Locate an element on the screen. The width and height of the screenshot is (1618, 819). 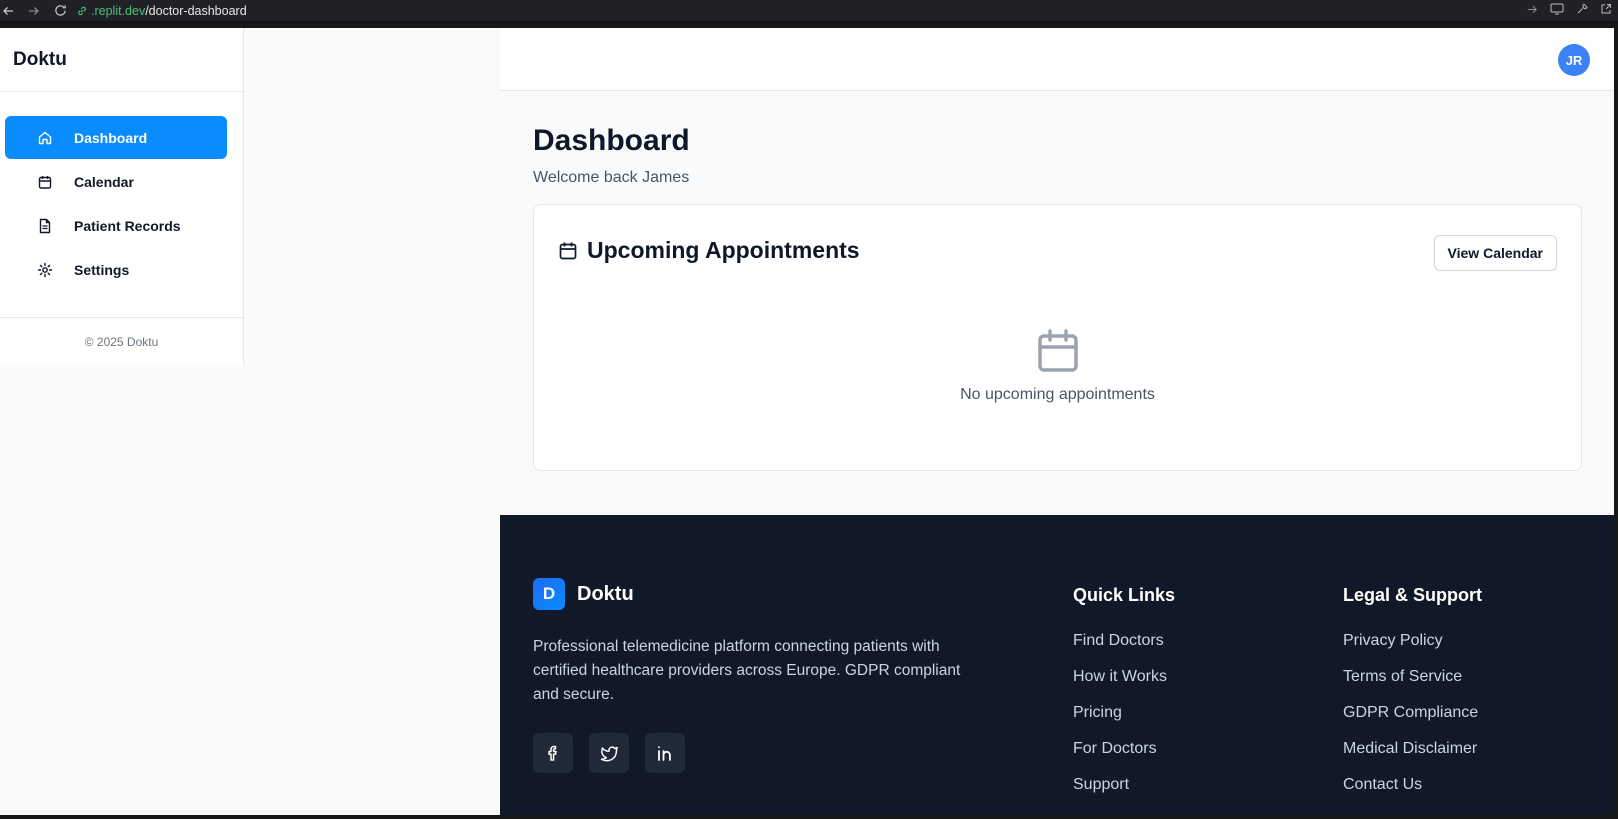
social-links is located at coordinates (609, 753).